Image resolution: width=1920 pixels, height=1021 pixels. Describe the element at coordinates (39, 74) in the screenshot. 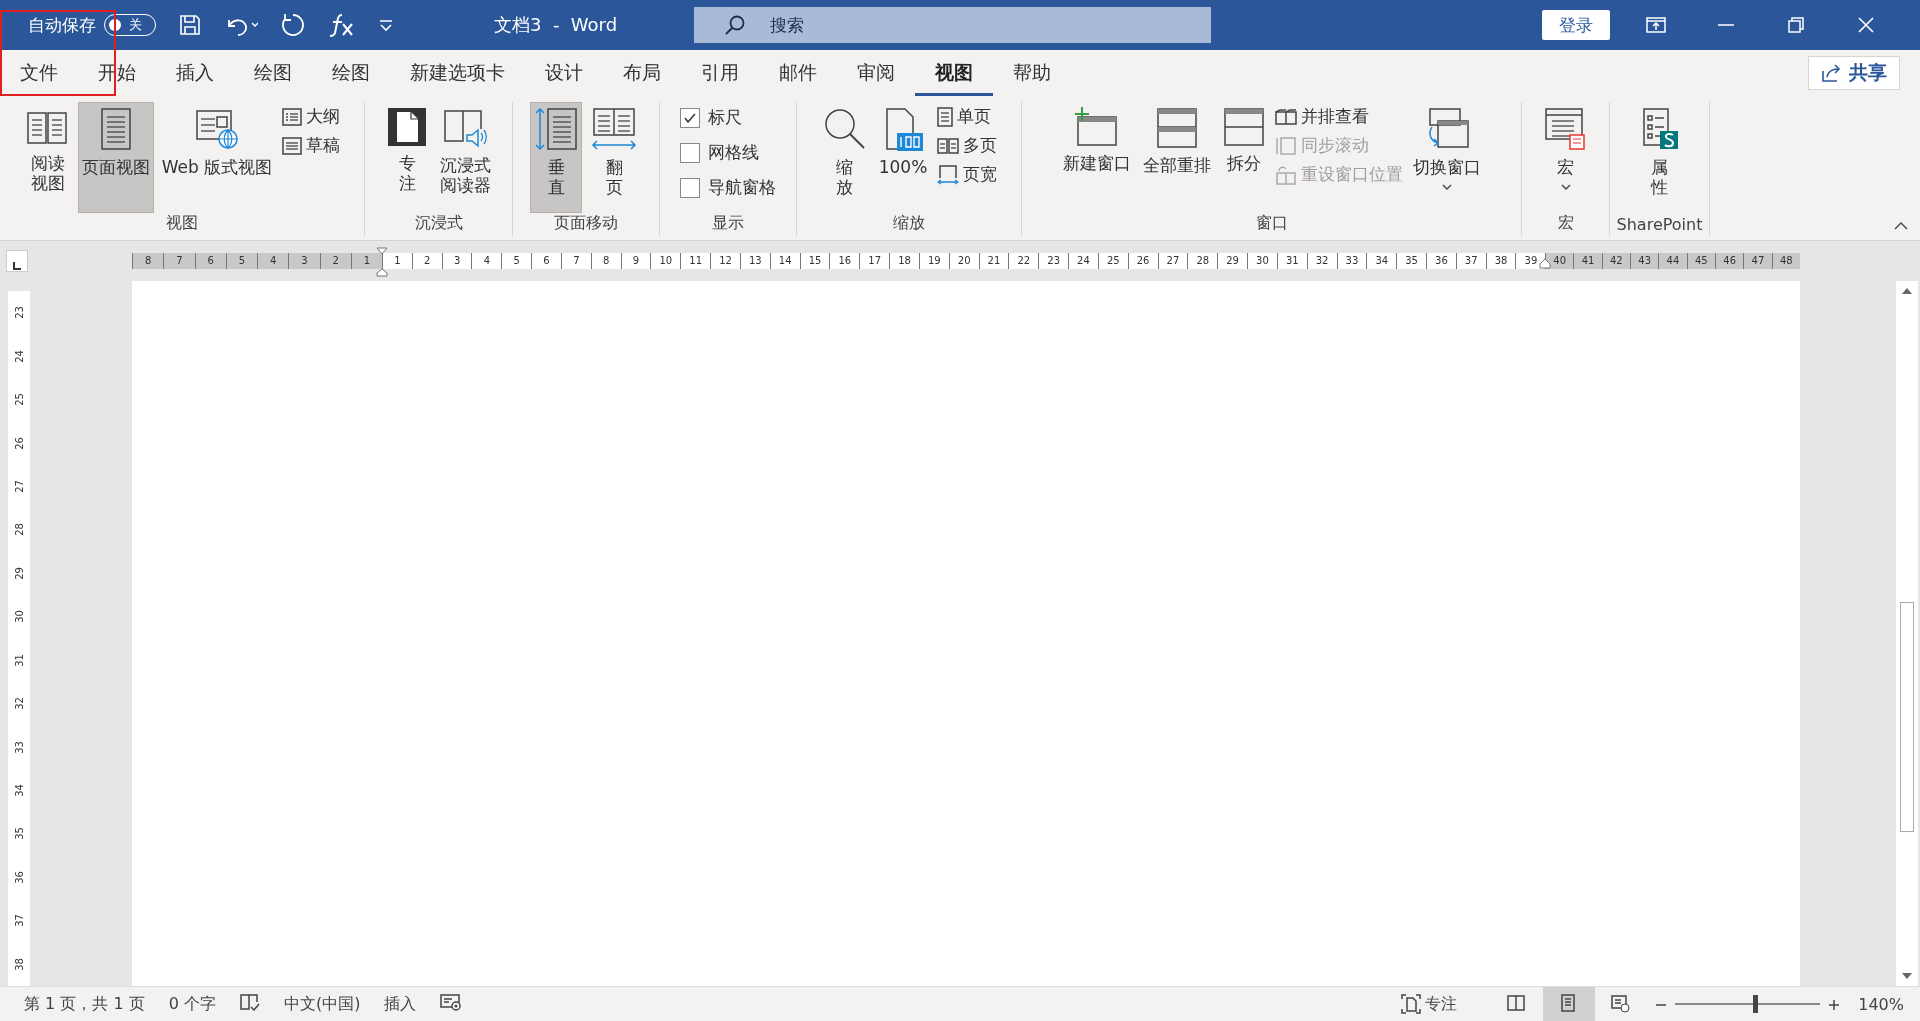

I see `ribbon-tab: 文件` at that location.